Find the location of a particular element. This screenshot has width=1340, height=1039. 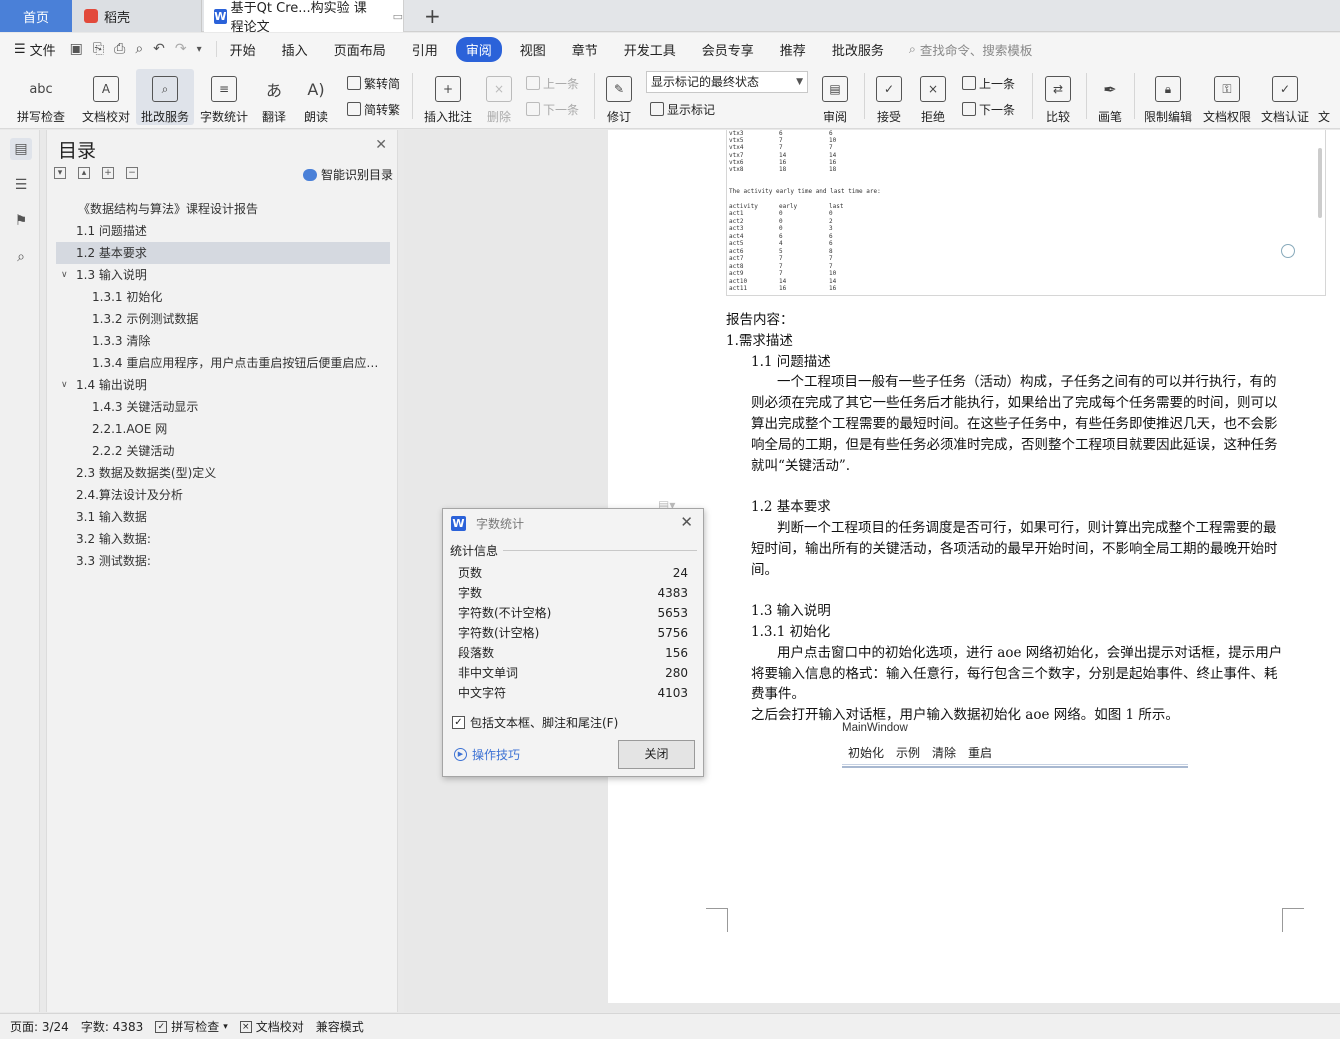

toc-item-expandable: ∨ 1.3 输入说明 is located at coordinates (223, 275).